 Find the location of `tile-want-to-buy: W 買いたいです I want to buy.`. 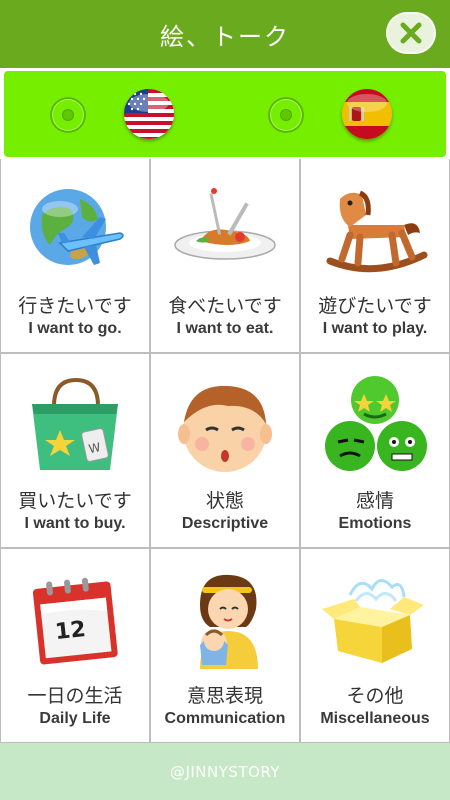

tile-want-to-buy: W 買いたいです I want to buy. is located at coordinates (75, 450).